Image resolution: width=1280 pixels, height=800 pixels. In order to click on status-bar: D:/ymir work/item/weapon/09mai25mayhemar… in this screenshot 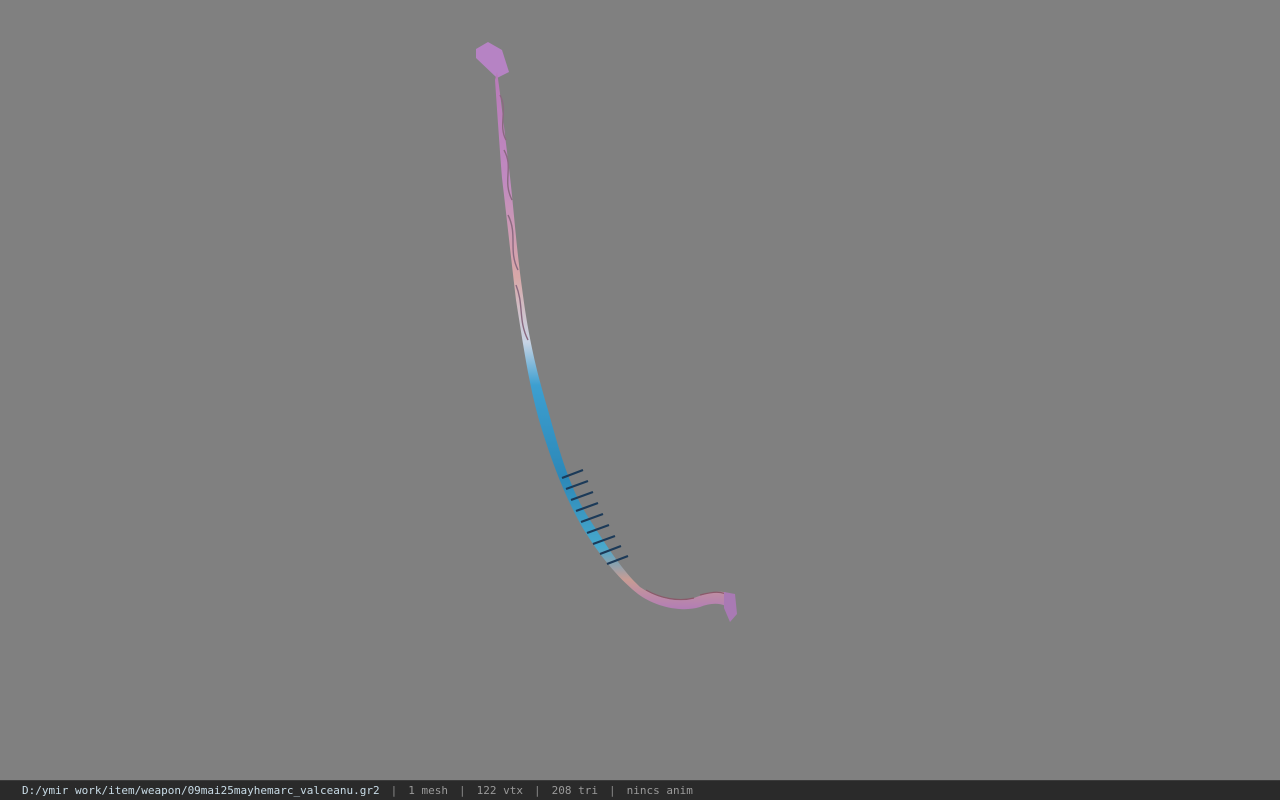, I will do `click(640, 790)`.